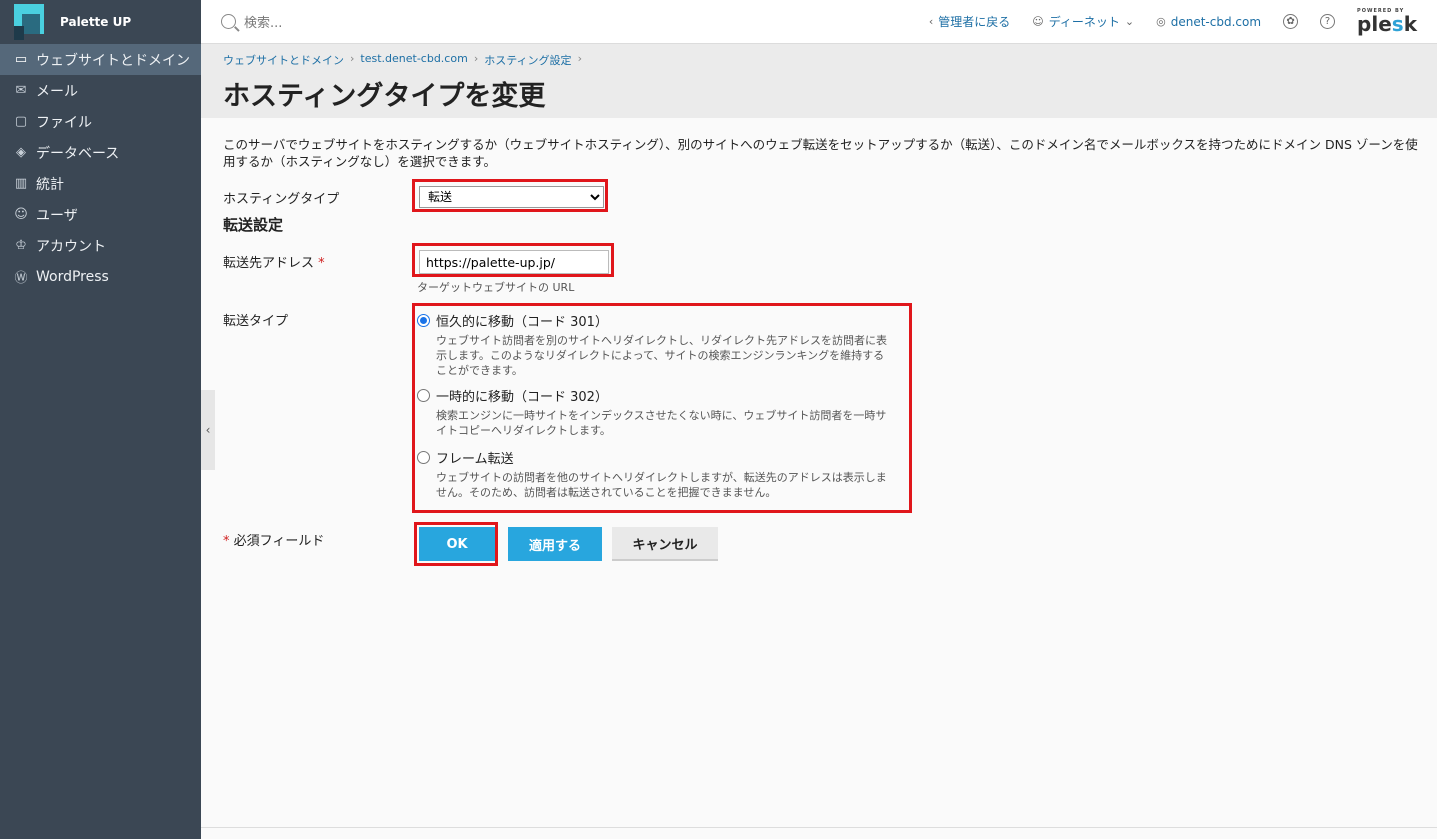 This screenshot has width=1437, height=839. What do you see at coordinates (1161, 21) in the screenshot?
I see `globe-icon: ◎` at bounding box center [1161, 21].